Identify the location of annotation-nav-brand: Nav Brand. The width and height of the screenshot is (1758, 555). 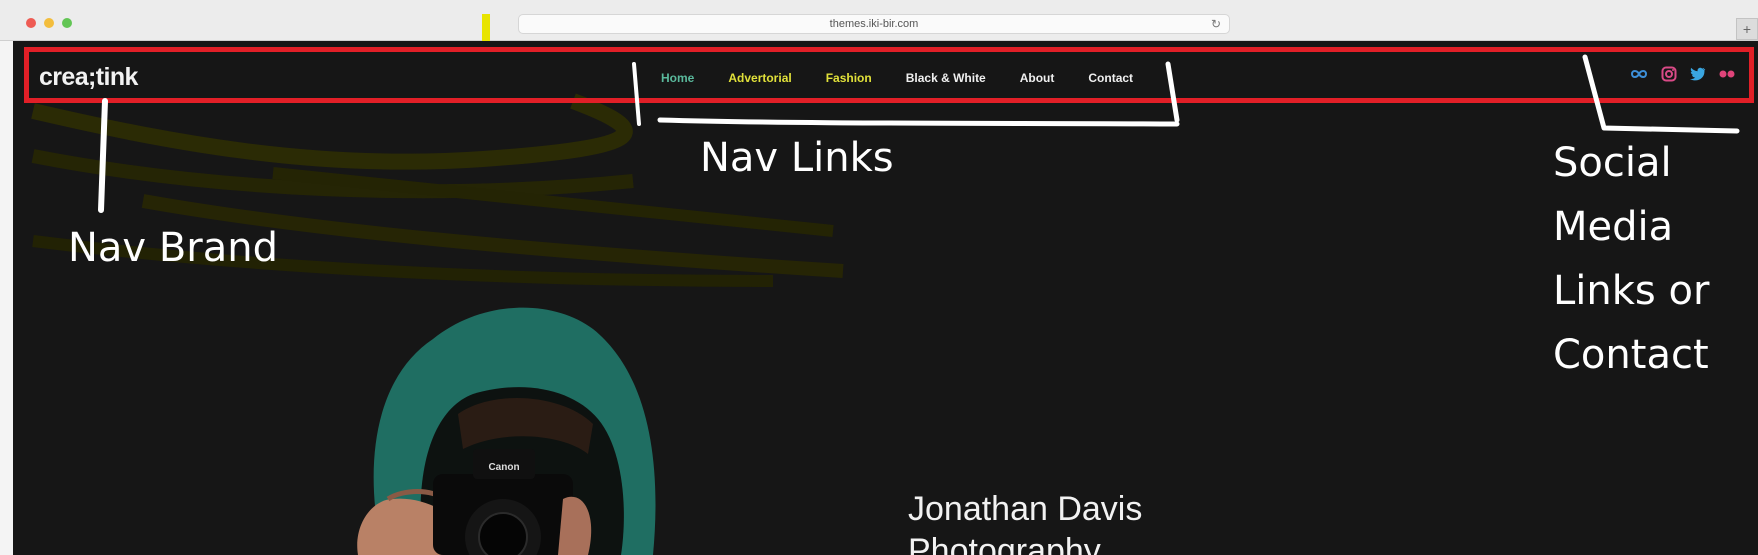
(173, 248).